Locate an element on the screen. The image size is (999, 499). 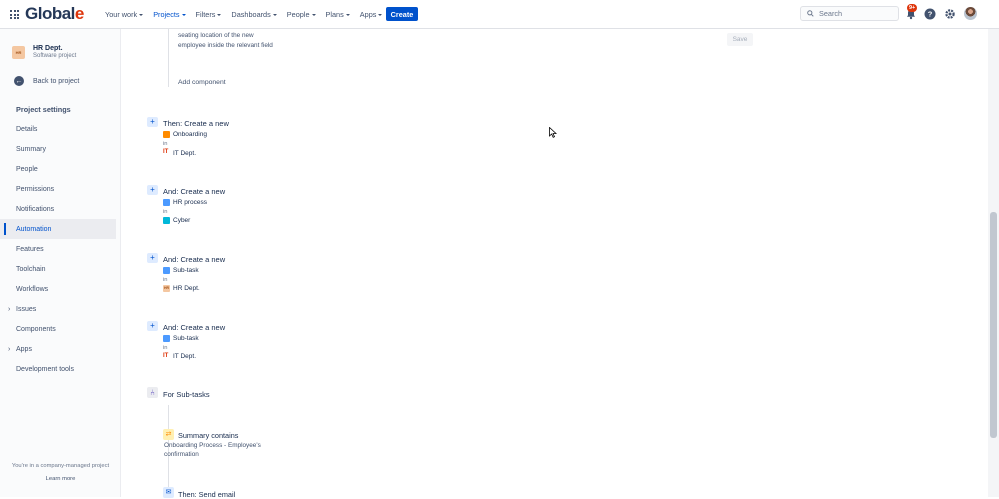
email-icon: ✉ is located at coordinates (168, 492).